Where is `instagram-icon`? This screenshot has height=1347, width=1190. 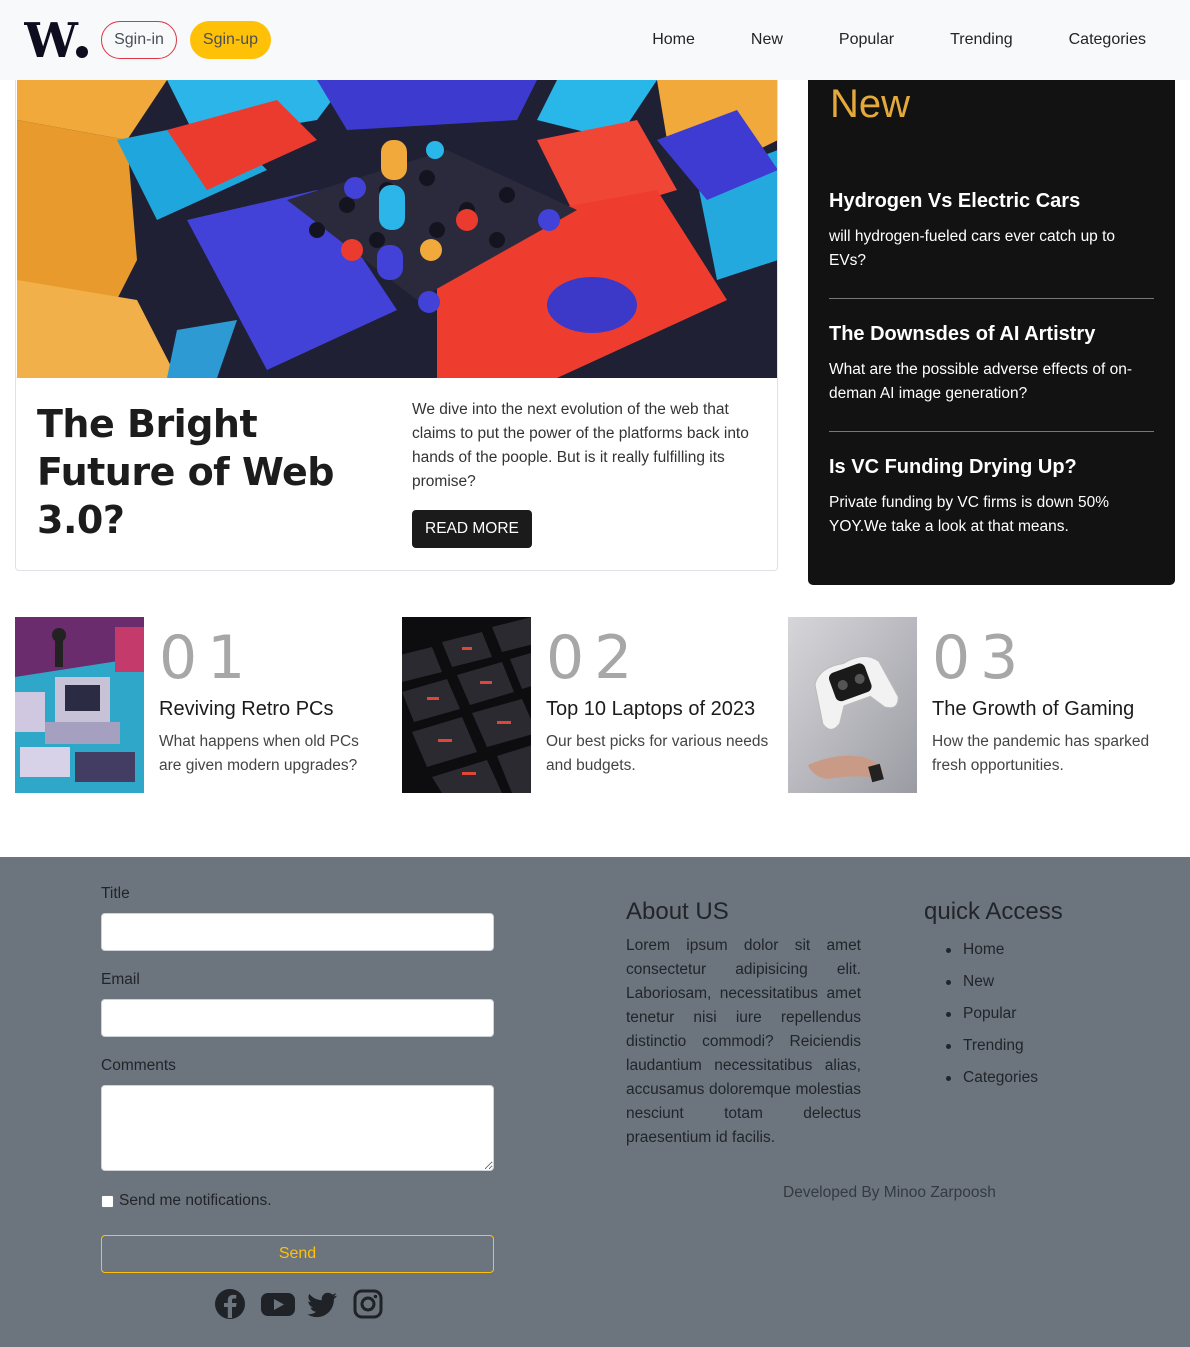
instagram-icon is located at coordinates (368, 1304).